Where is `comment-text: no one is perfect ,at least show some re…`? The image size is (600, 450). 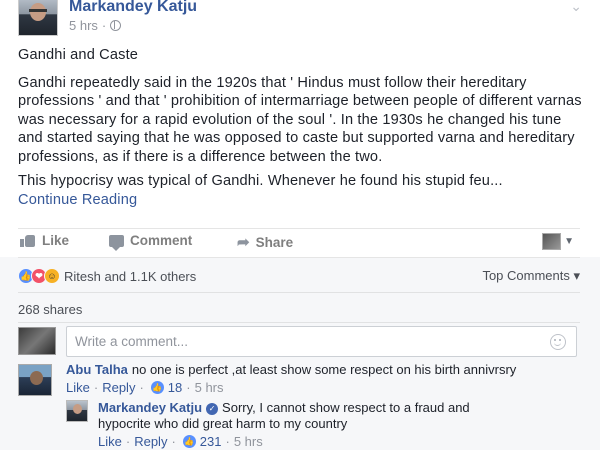 comment-text: no one is perfect ,at least show some re… is located at coordinates (324, 369).